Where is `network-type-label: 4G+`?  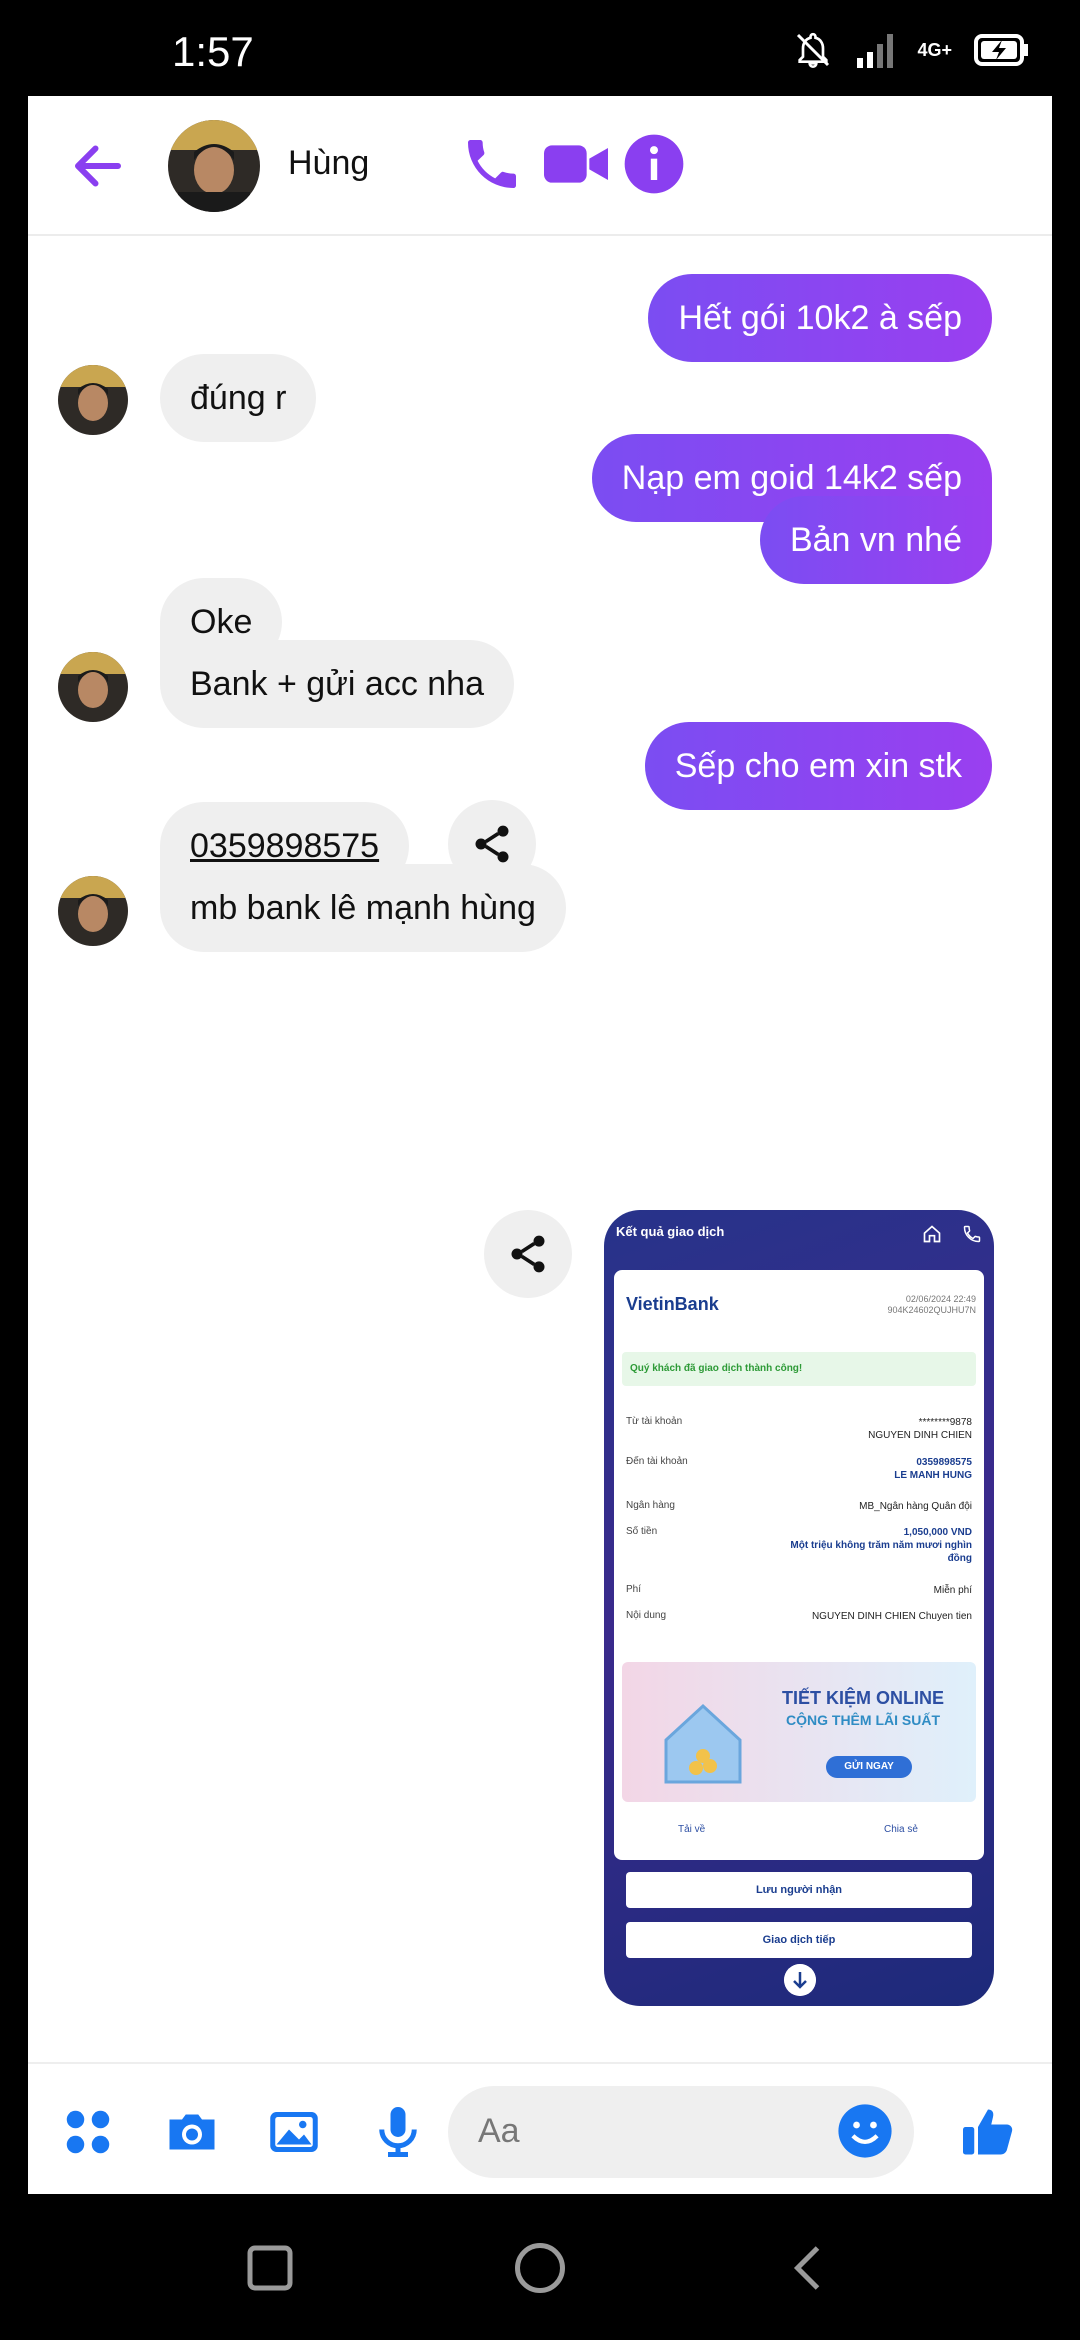 network-type-label: 4G+ is located at coordinates (934, 50).